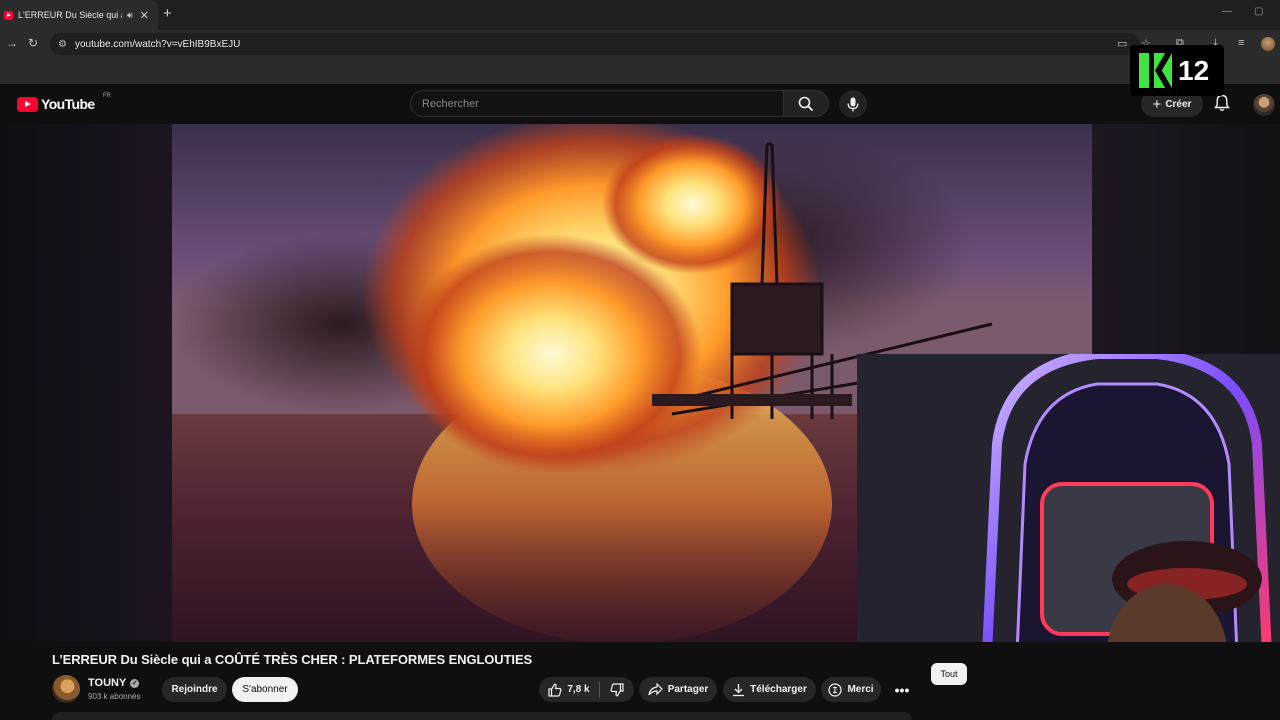  I want to click on thanks-button: Merci, so click(851, 689).